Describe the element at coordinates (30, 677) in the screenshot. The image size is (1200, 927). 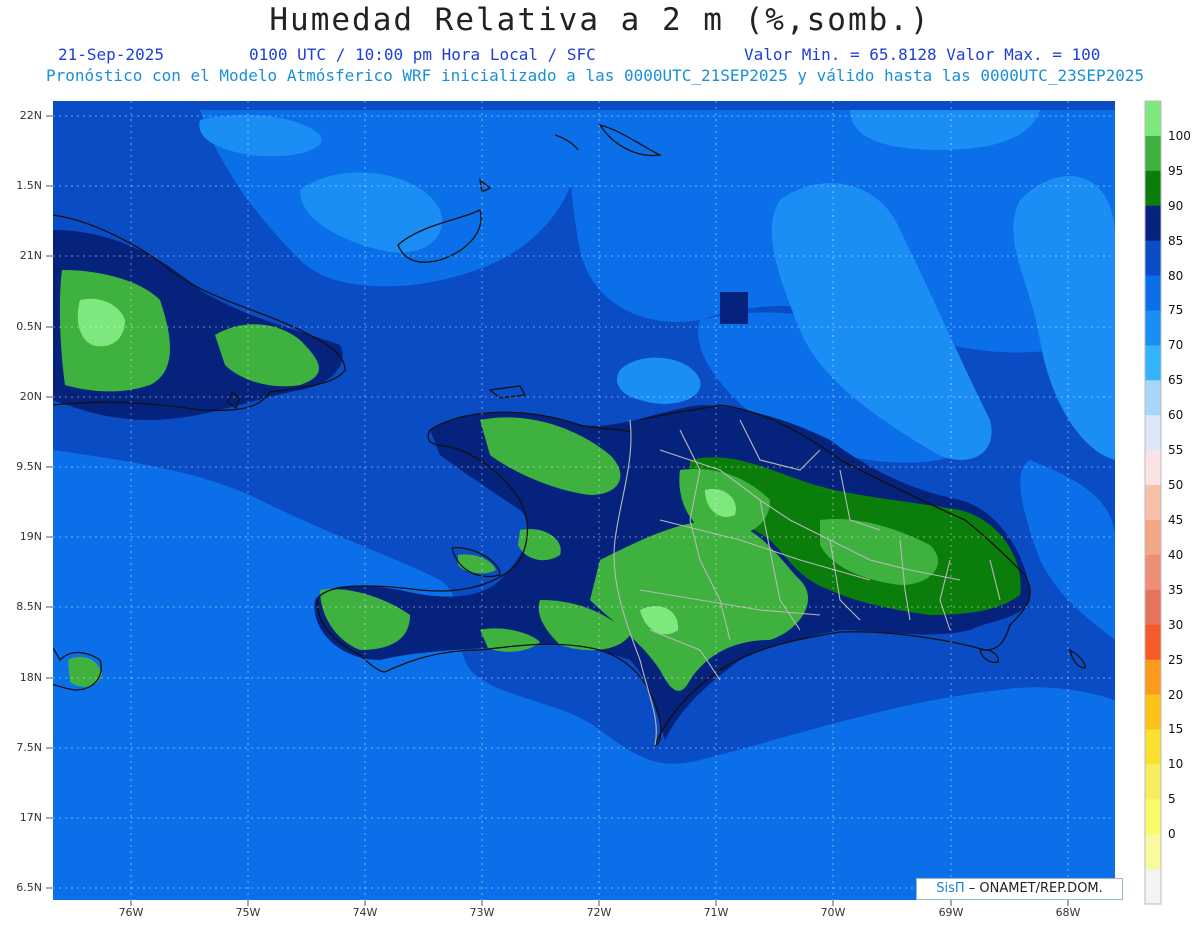
I see `lat-label: 18N` at that location.